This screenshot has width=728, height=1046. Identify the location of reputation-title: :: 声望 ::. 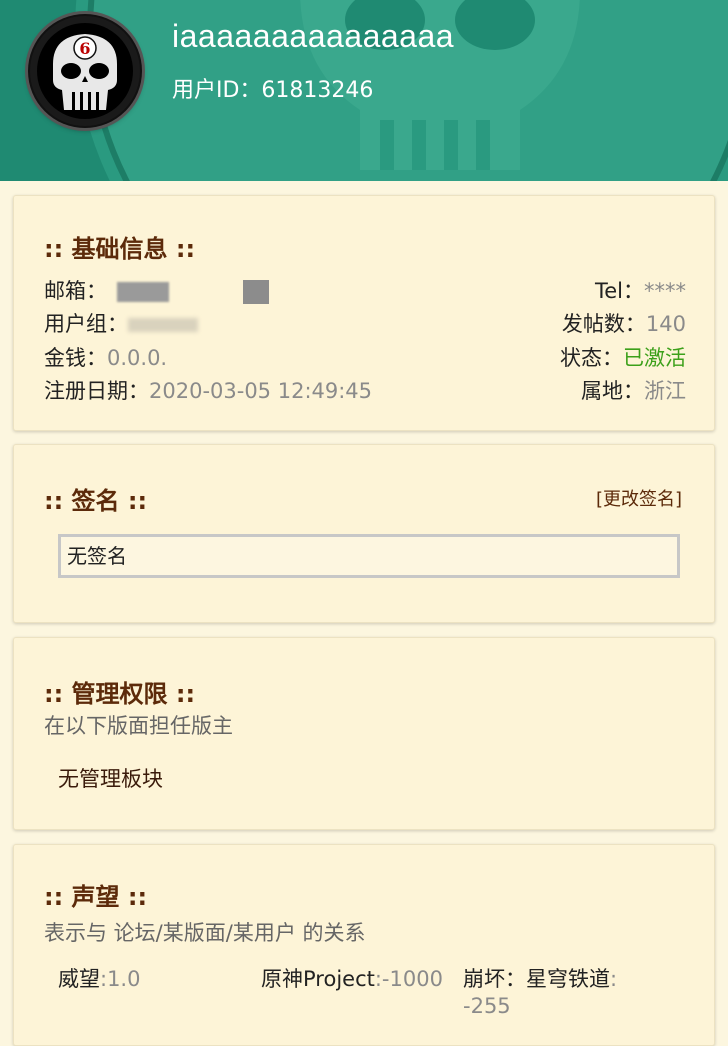
(96, 897).